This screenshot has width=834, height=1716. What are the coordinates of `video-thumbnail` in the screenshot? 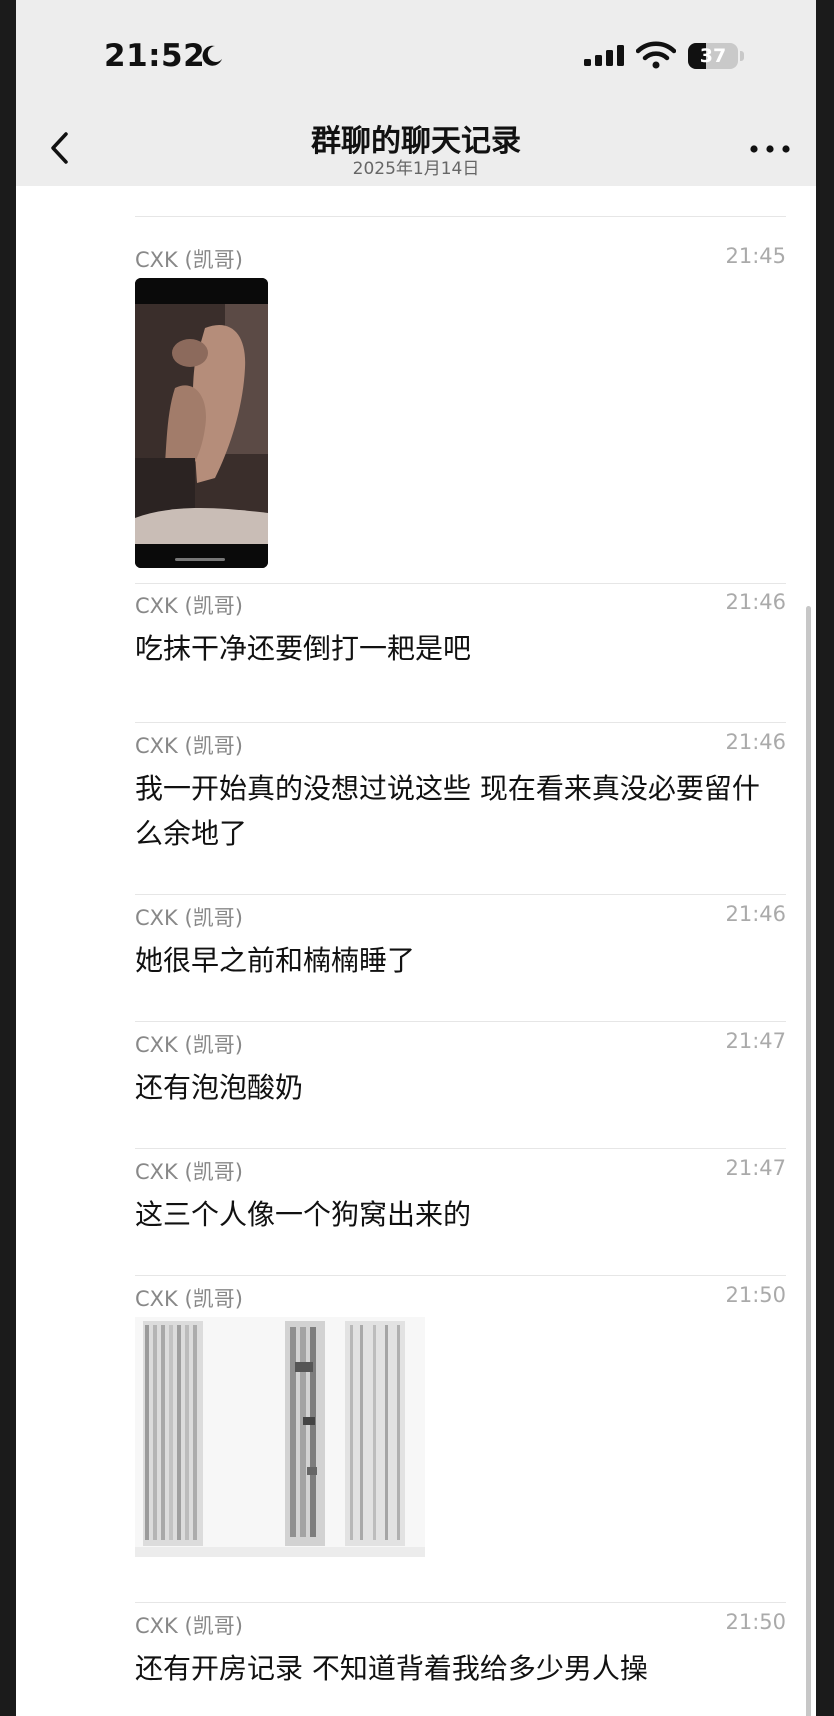 It's located at (201, 423).